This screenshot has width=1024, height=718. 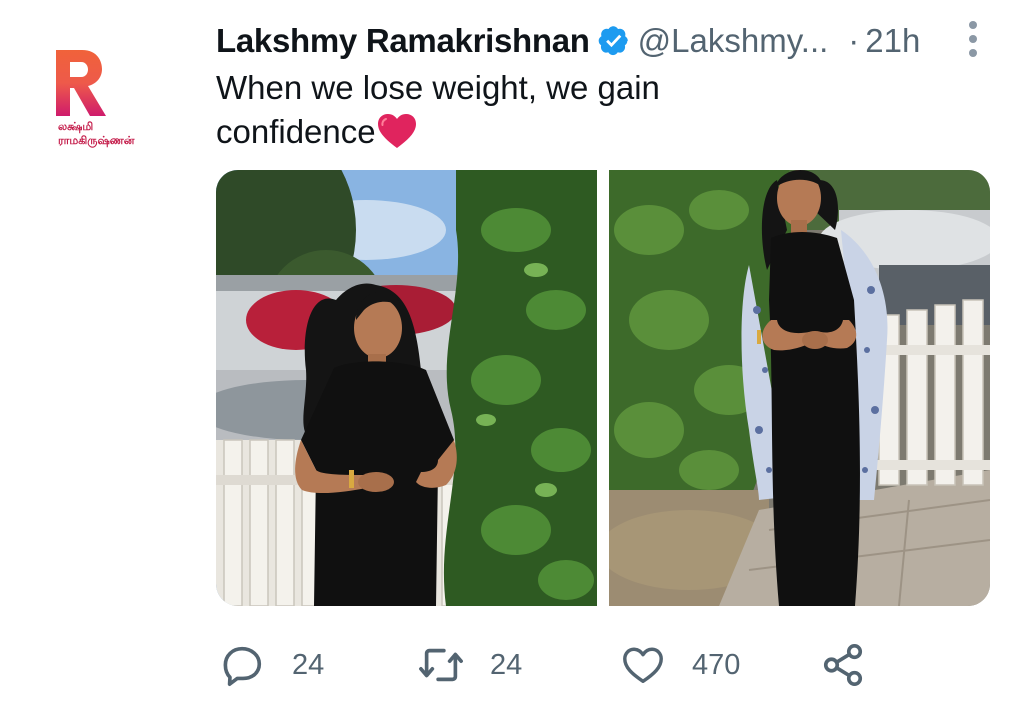 I want to click on share-icon, so click(x=843, y=665).